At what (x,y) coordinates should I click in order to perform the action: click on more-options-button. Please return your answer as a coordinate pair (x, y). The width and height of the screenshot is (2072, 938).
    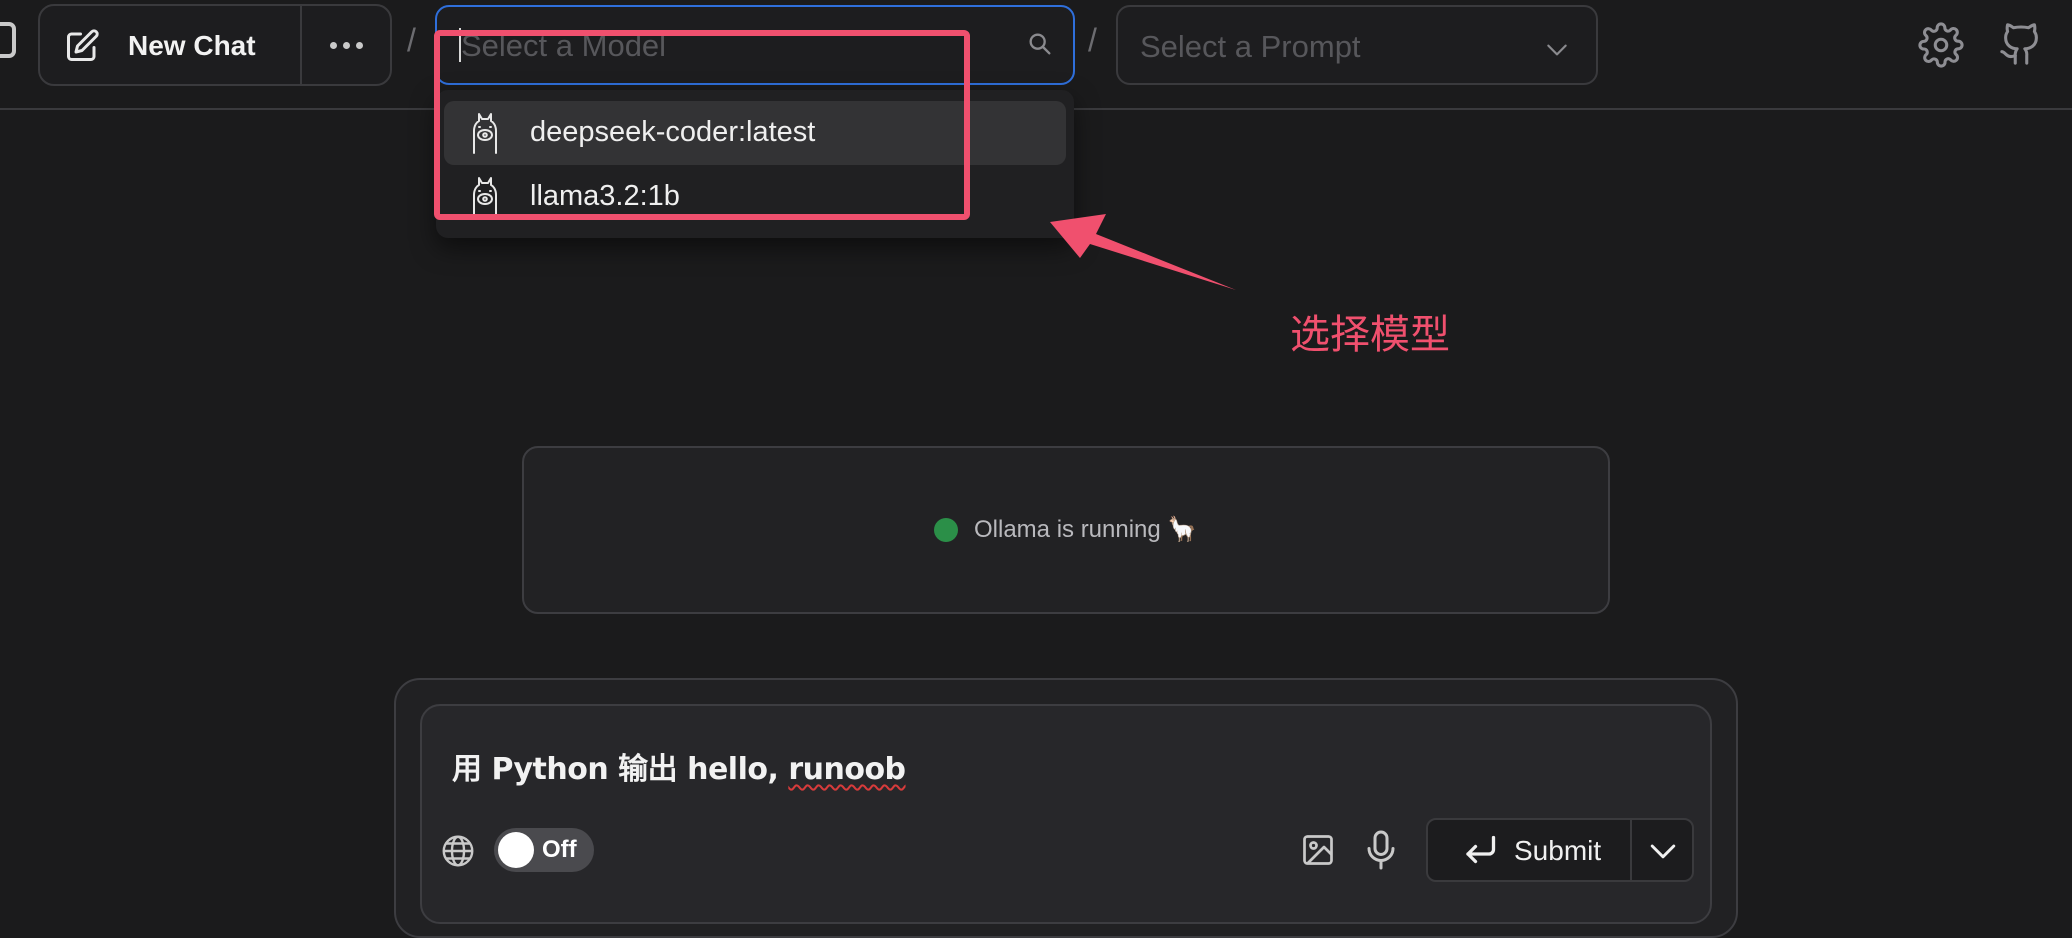
    Looking at the image, I should click on (346, 45).